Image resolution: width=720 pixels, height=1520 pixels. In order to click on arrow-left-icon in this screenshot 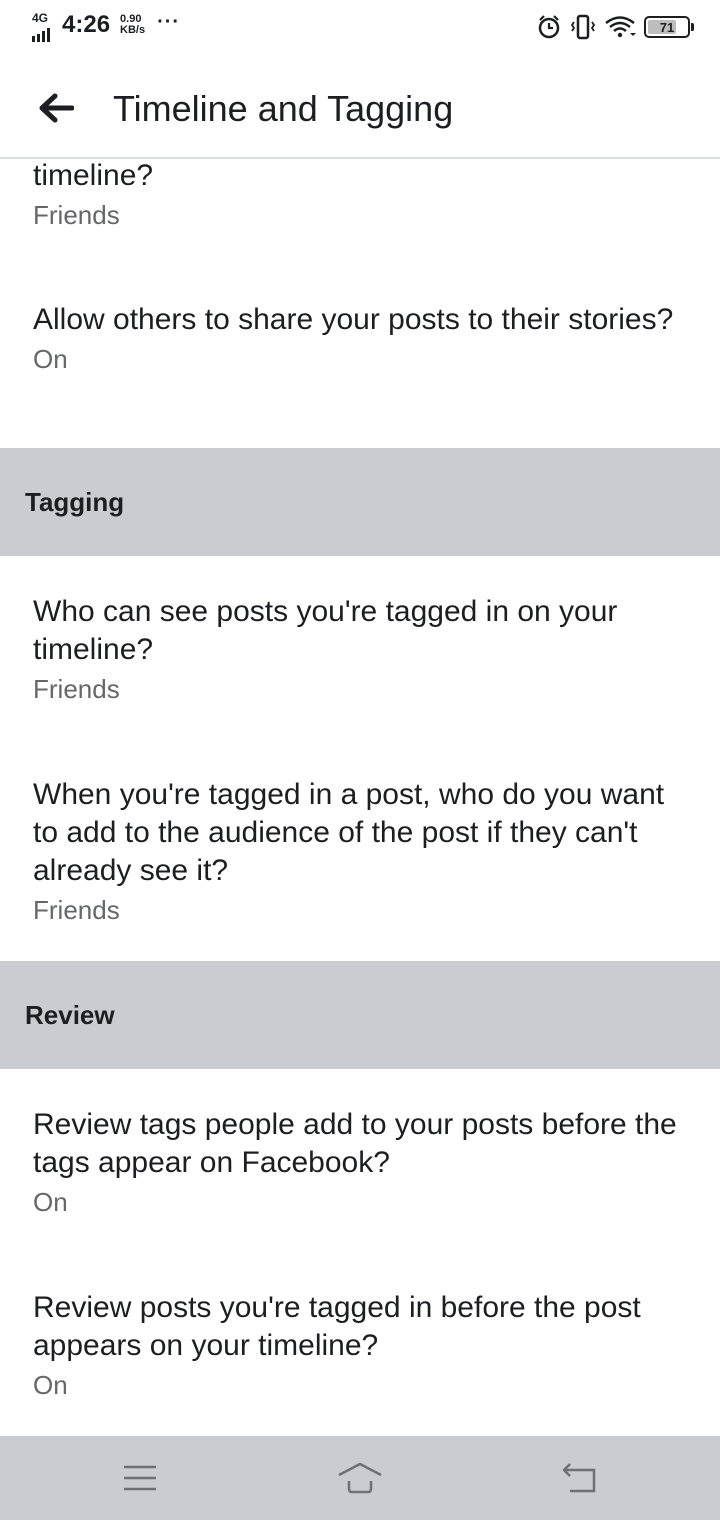, I will do `click(56, 108)`.